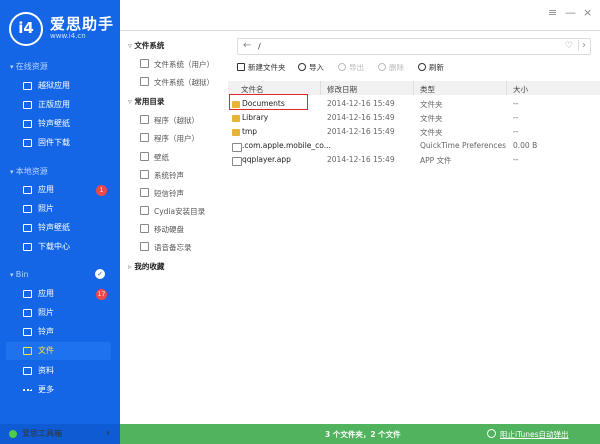 The image size is (600, 444). I want to click on export-button: 导出, so click(351, 67).